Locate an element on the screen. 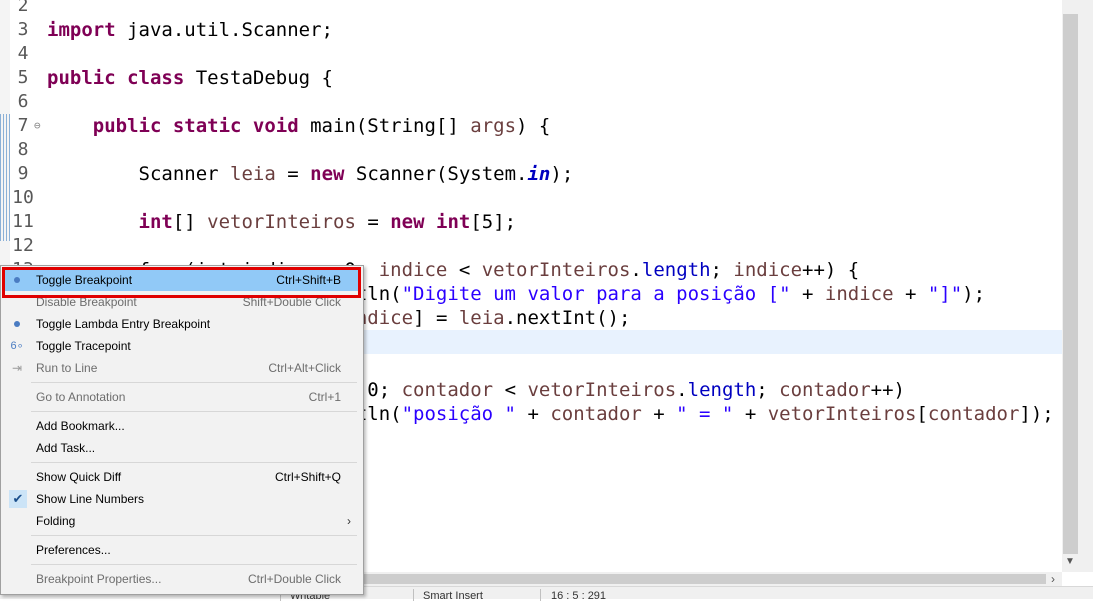 This screenshot has width=1093, height=603. menu-item-accelerator: Ctrl+Double Click is located at coordinates (294, 579).